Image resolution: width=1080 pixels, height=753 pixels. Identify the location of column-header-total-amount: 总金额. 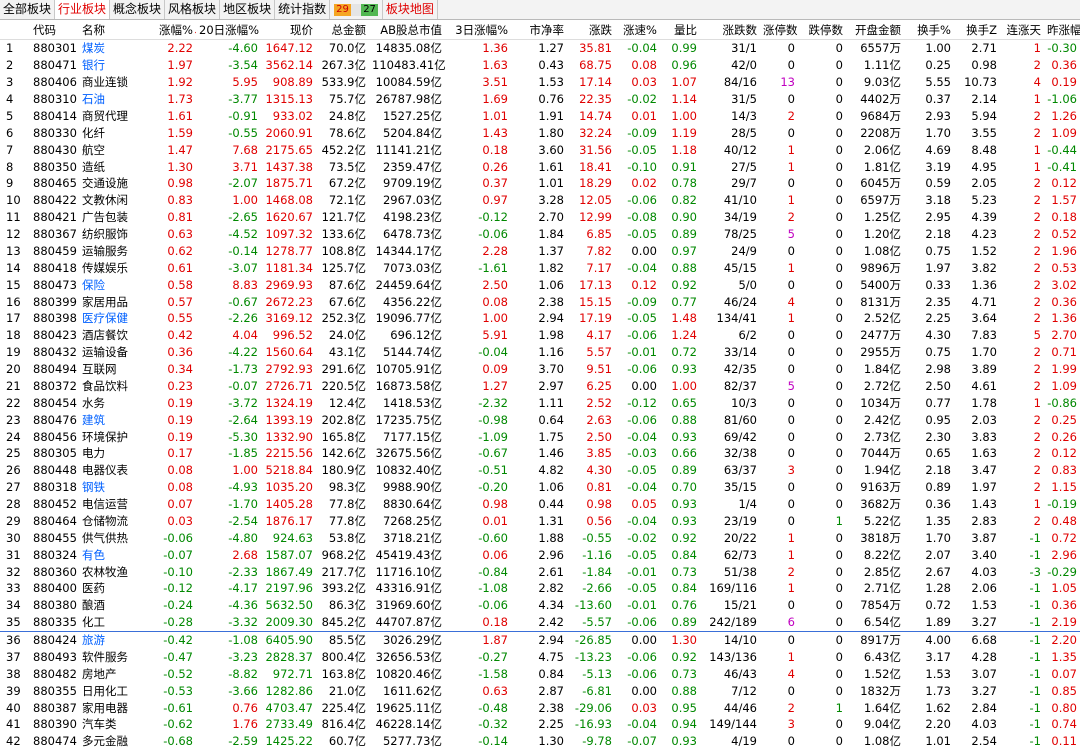
(342, 30).